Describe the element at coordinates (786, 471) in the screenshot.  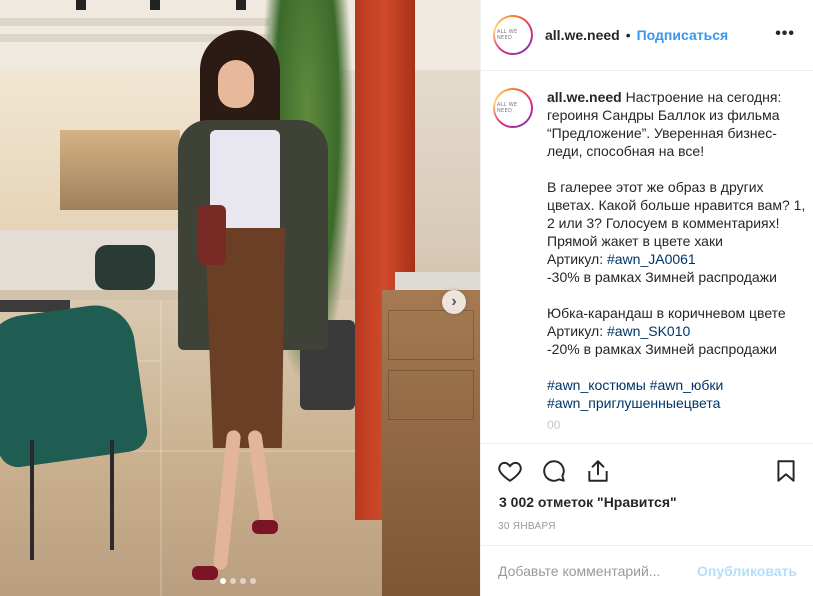
I see `bookmark-icon` at that location.